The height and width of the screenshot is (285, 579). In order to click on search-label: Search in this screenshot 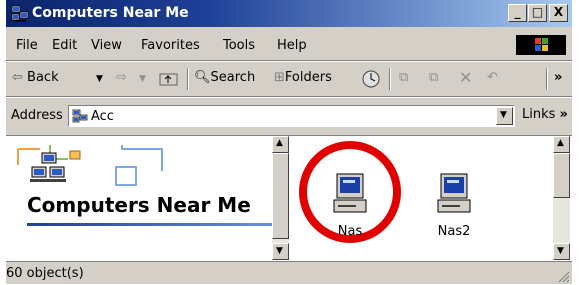, I will do `click(233, 77)`.